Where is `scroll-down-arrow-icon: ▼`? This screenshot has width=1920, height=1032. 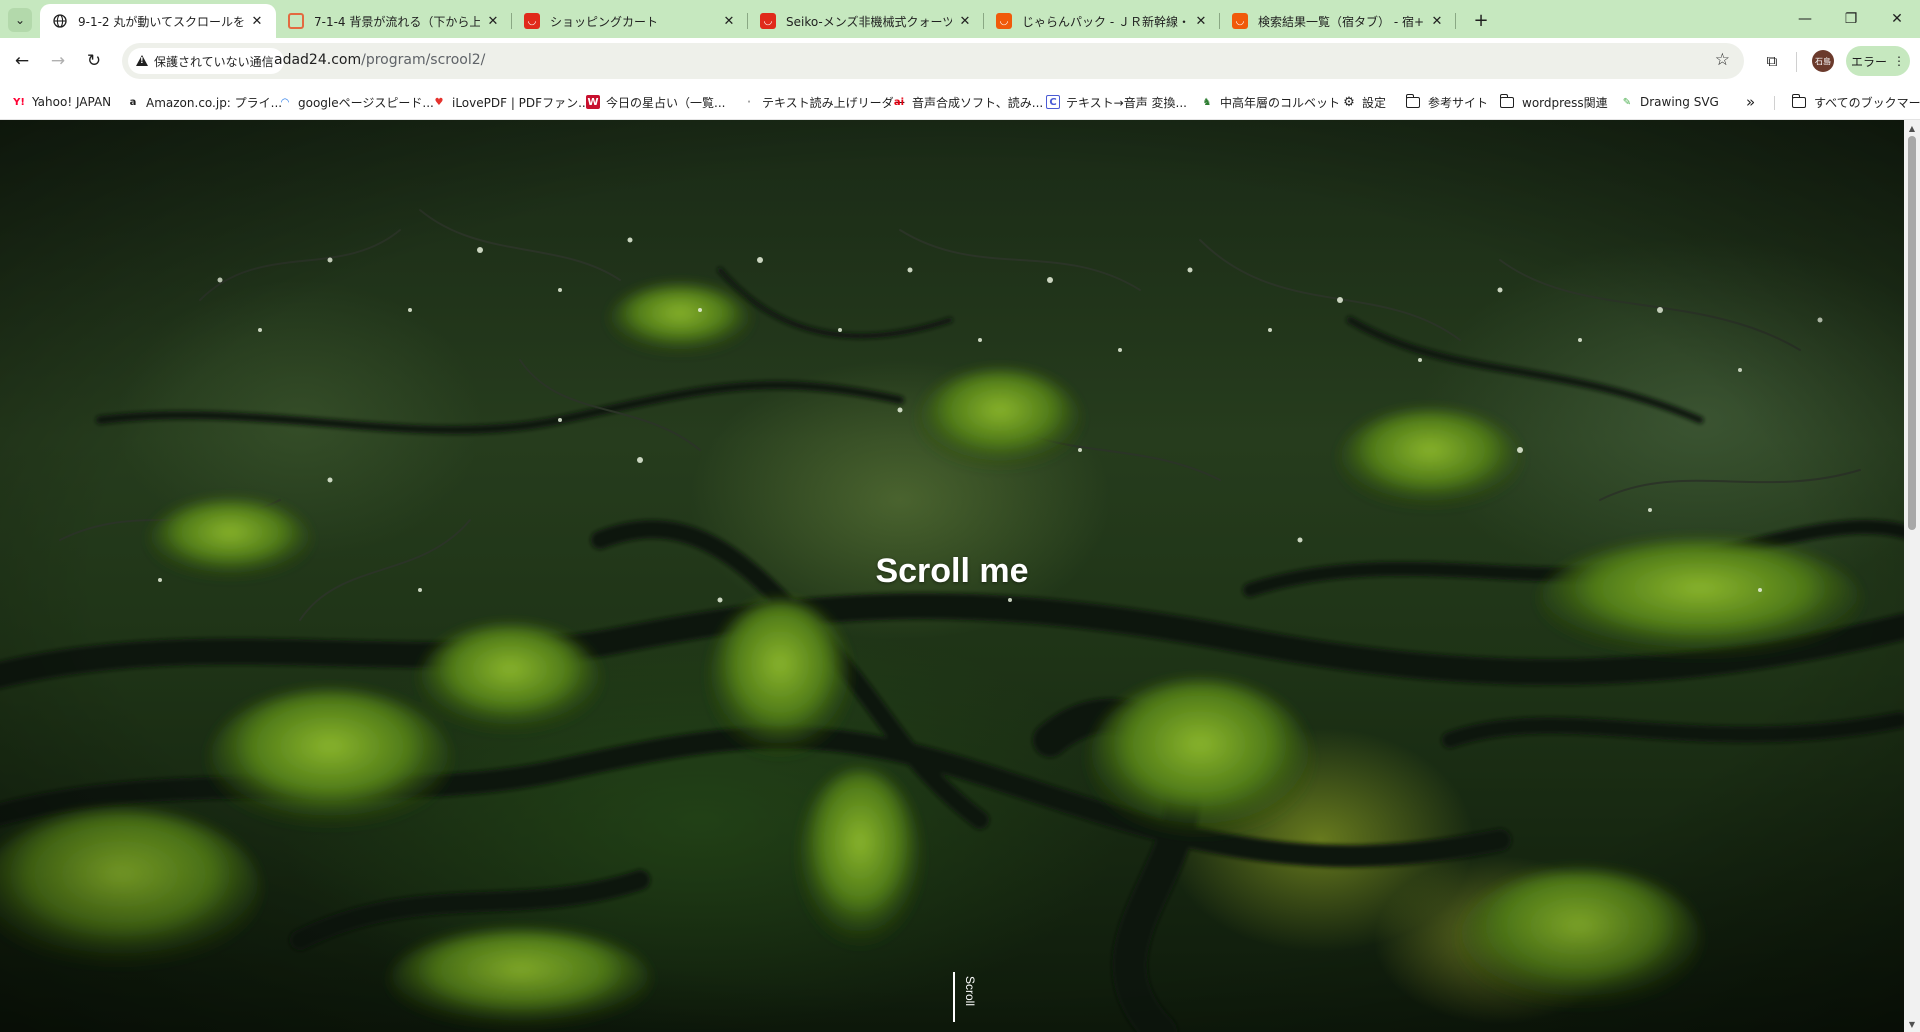 scroll-down-arrow-icon: ▼ is located at coordinates (1912, 1024).